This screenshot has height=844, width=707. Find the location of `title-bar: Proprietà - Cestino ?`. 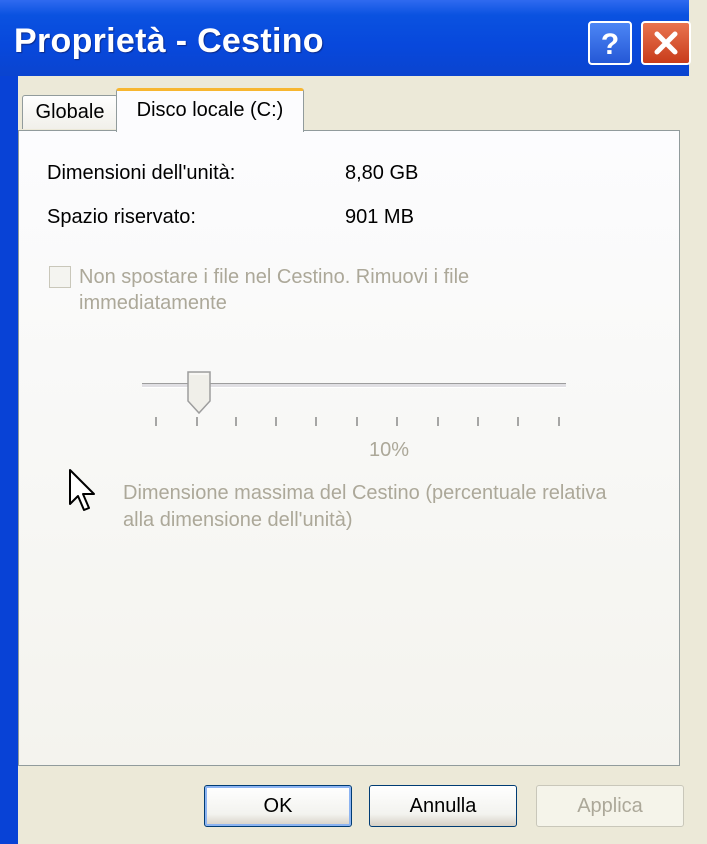

title-bar: Proprietà - Cestino ? is located at coordinates (345, 38).